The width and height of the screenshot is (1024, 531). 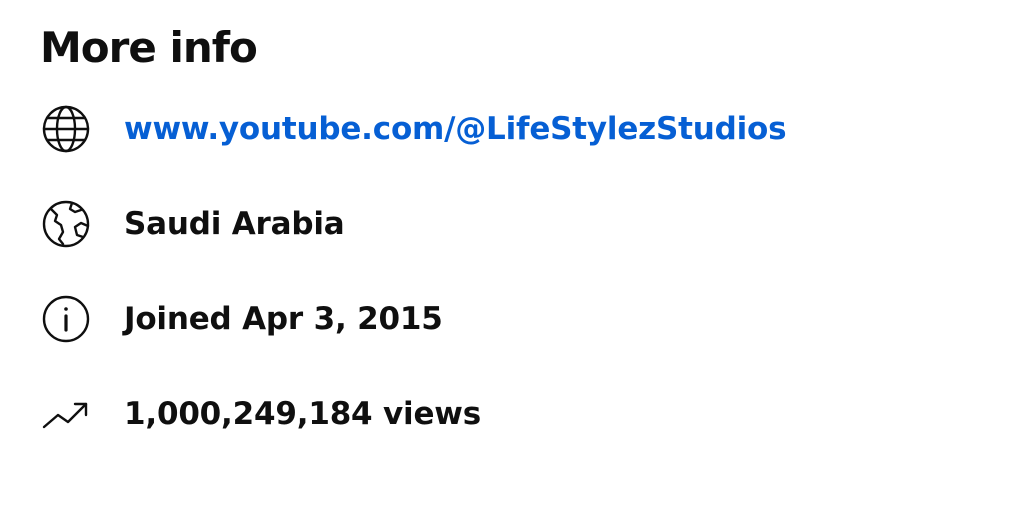 I want to click on info-row-country: Saudi Arabia, so click(x=192, y=224).